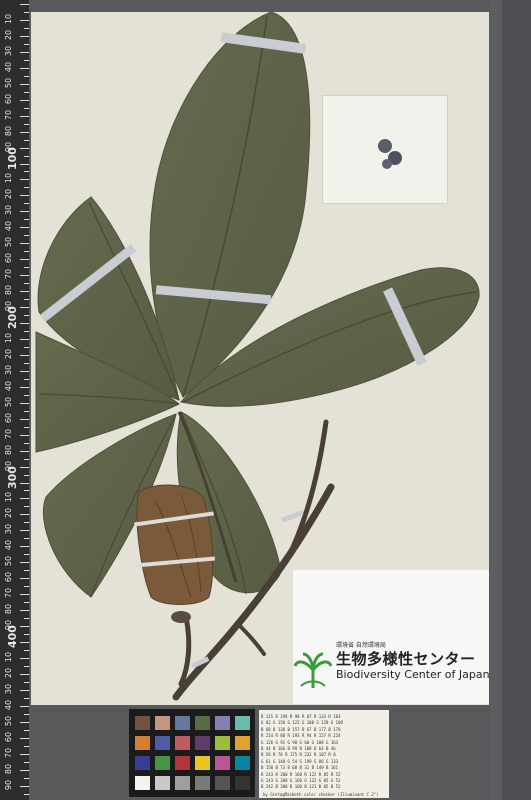 The image size is (531, 800). What do you see at coordinates (301, 787) in the screenshot?
I see `color-table-row: B 242 B 200 B 160 B 121 B 85 B 52` at bounding box center [301, 787].